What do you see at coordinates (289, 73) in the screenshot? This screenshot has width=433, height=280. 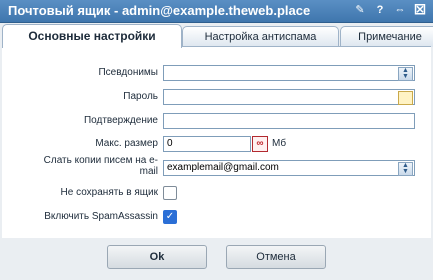 I see `aliases-select: ▲ ▼` at bounding box center [289, 73].